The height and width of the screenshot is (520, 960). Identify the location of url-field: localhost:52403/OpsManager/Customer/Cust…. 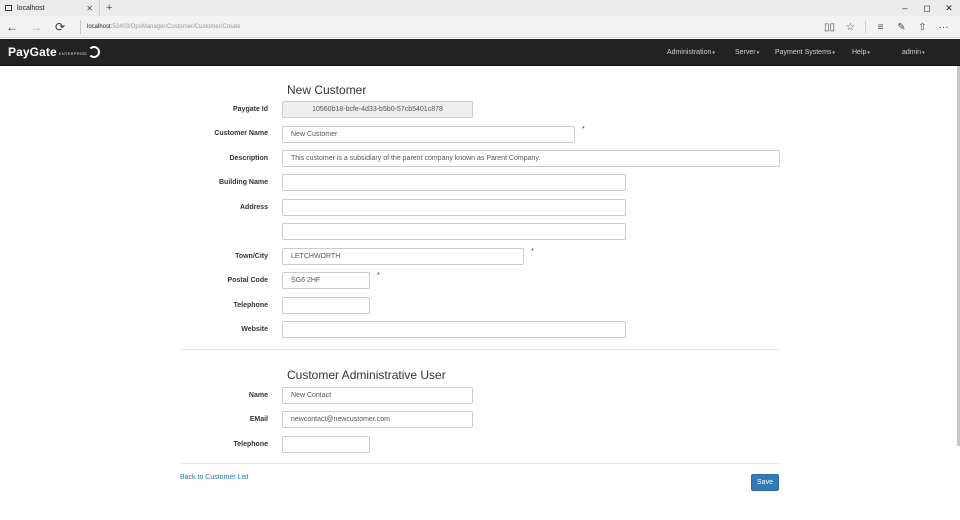
(420, 26).